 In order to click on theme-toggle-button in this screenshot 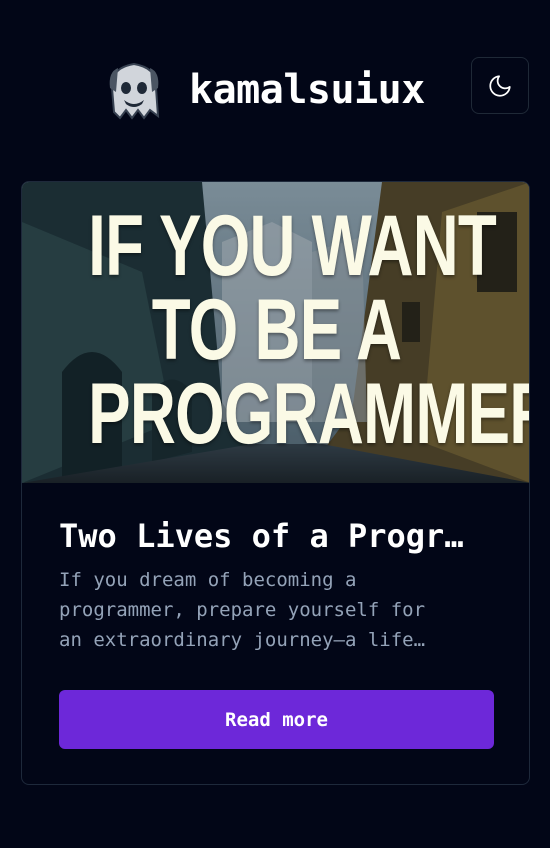, I will do `click(500, 85)`.